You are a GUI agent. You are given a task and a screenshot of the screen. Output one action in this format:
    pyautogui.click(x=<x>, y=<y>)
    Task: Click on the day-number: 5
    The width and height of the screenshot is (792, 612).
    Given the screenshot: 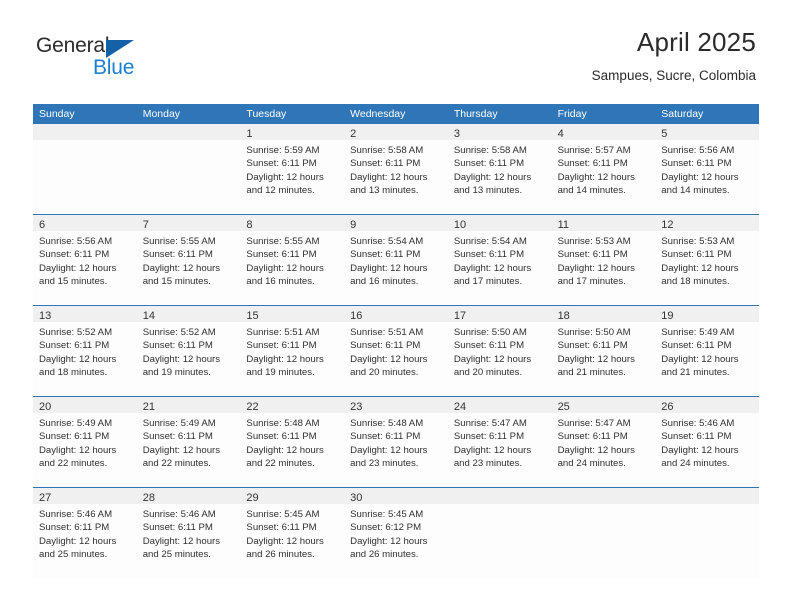 What is the action you would take?
    pyautogui.click(x=664, y=134)
    